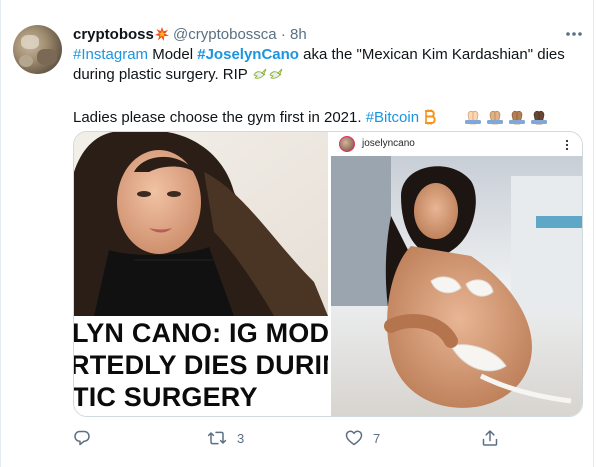 This screenshot has height=467, width=596. What do you see at coordinates (430, 120) in the screenshot?
I see `bitcoin-icon` at bounding box center [430, 120].